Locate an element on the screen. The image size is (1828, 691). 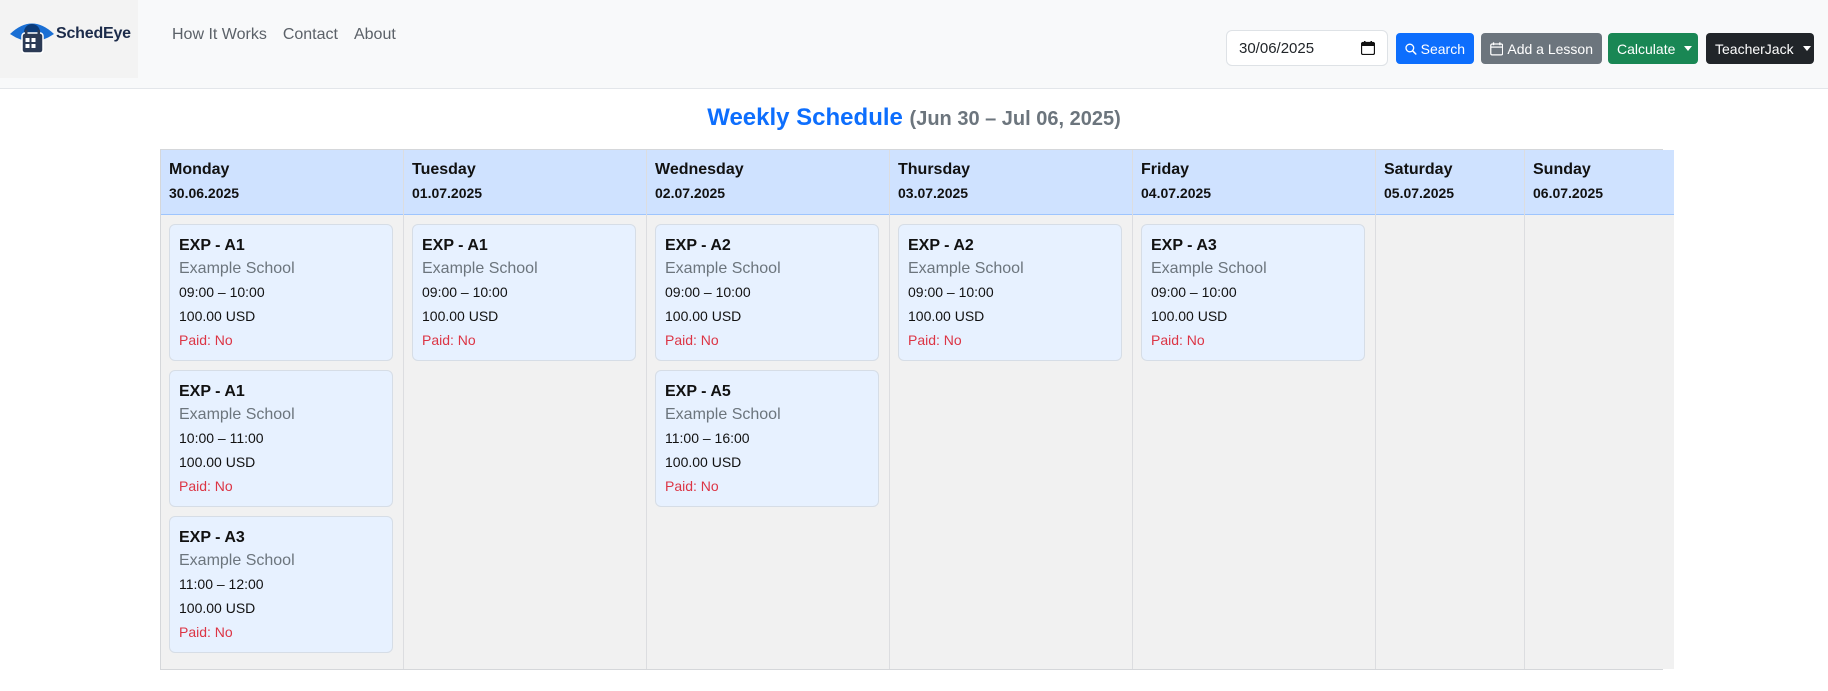
day-name: Sunday is located at coordinates (1562, 169).